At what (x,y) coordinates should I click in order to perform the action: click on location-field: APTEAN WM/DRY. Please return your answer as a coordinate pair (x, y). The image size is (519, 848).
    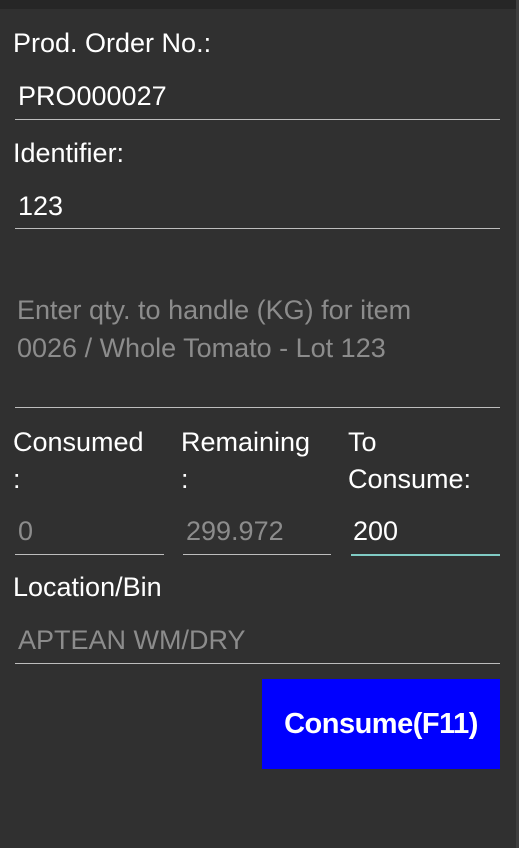
    Looking at the image, I should click on (257, 643).